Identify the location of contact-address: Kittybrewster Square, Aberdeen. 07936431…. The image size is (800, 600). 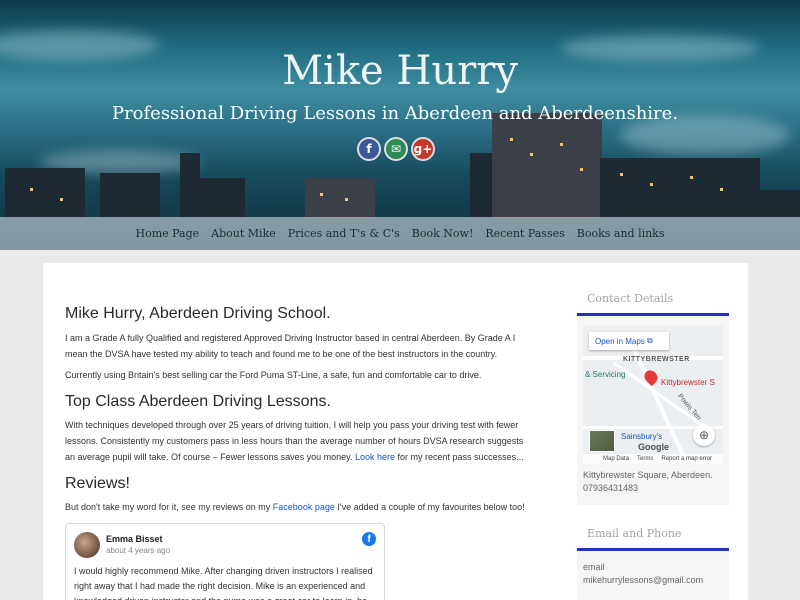
(653, 482).